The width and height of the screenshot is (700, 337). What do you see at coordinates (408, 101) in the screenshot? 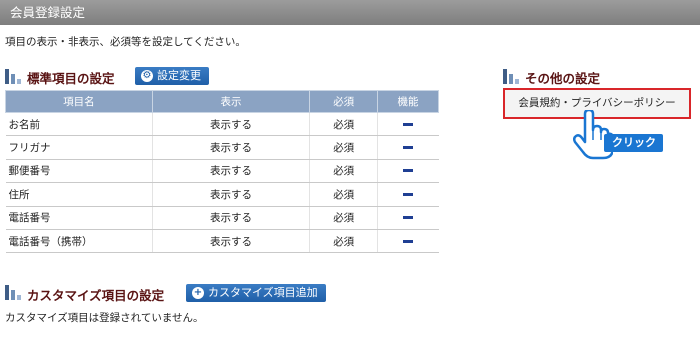
I see `column-header-function: 機能` at bounding box center [408, 101].